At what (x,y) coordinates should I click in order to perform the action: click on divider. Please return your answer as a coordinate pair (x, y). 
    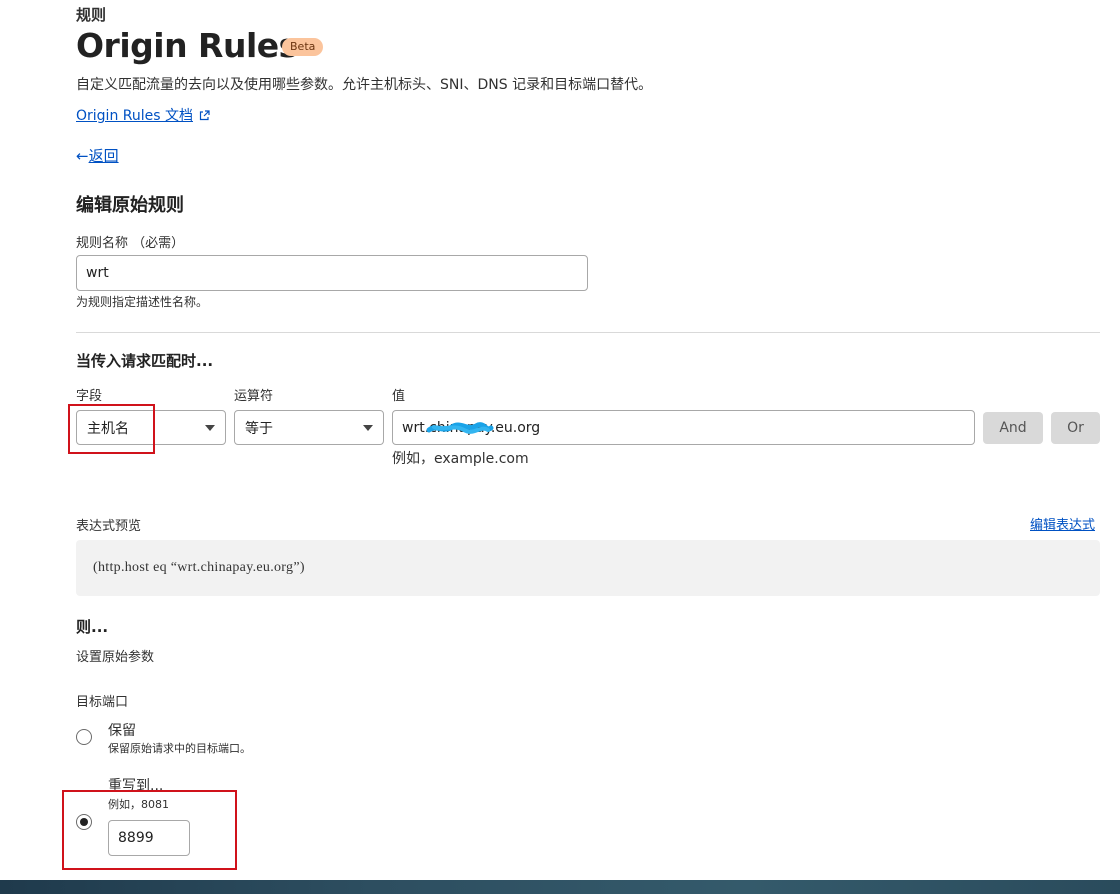
    Looking at the image, I should click on (588, 332).